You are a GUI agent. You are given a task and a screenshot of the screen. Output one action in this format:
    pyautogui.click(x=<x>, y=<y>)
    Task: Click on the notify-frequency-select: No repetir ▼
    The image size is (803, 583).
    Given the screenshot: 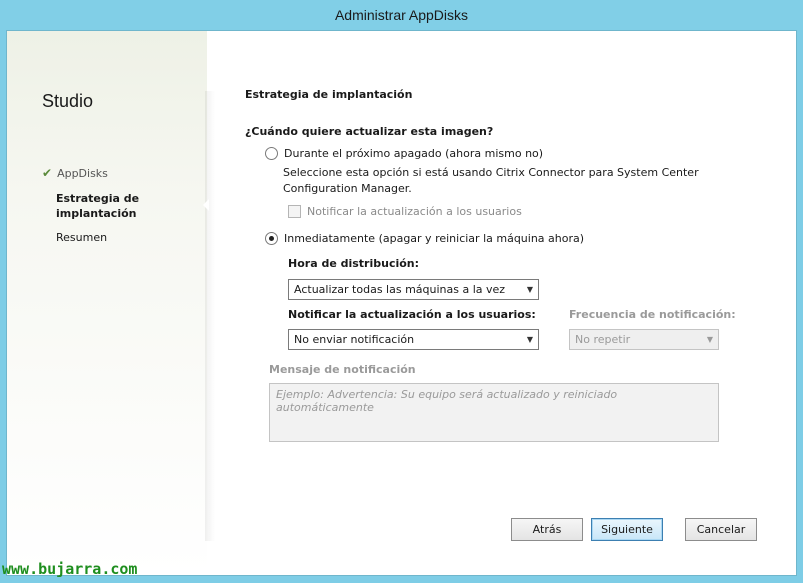 What is the action you would take?
    pyautogui.click(x=644, y=339)
    